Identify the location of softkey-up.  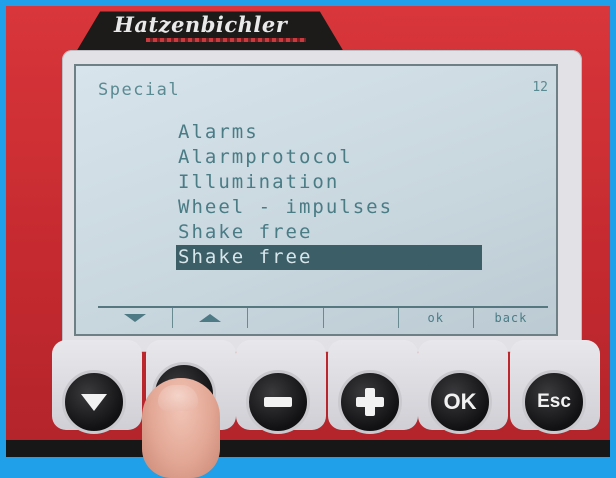
(211, 318).